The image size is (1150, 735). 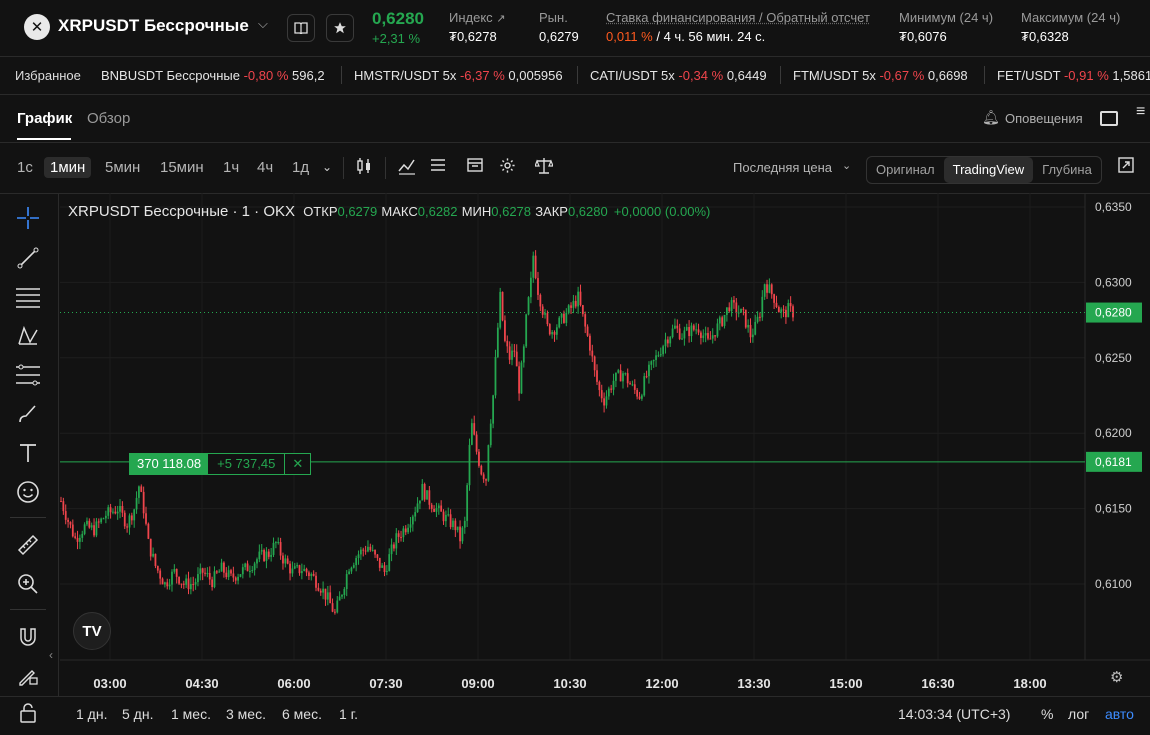 What do you see at coordinates (220, 464) in the screenshot?
I see `position-label: 370 118.08 +5 737,45 ✕` at bounding box center [220, 464].